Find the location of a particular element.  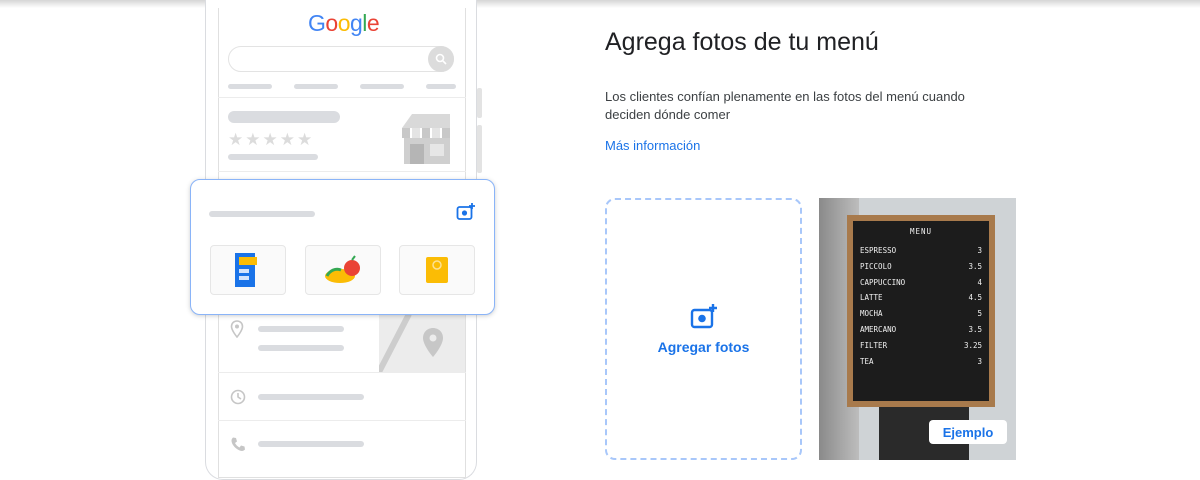

food-photo-thumbnail is located at coordinates (343, 270).